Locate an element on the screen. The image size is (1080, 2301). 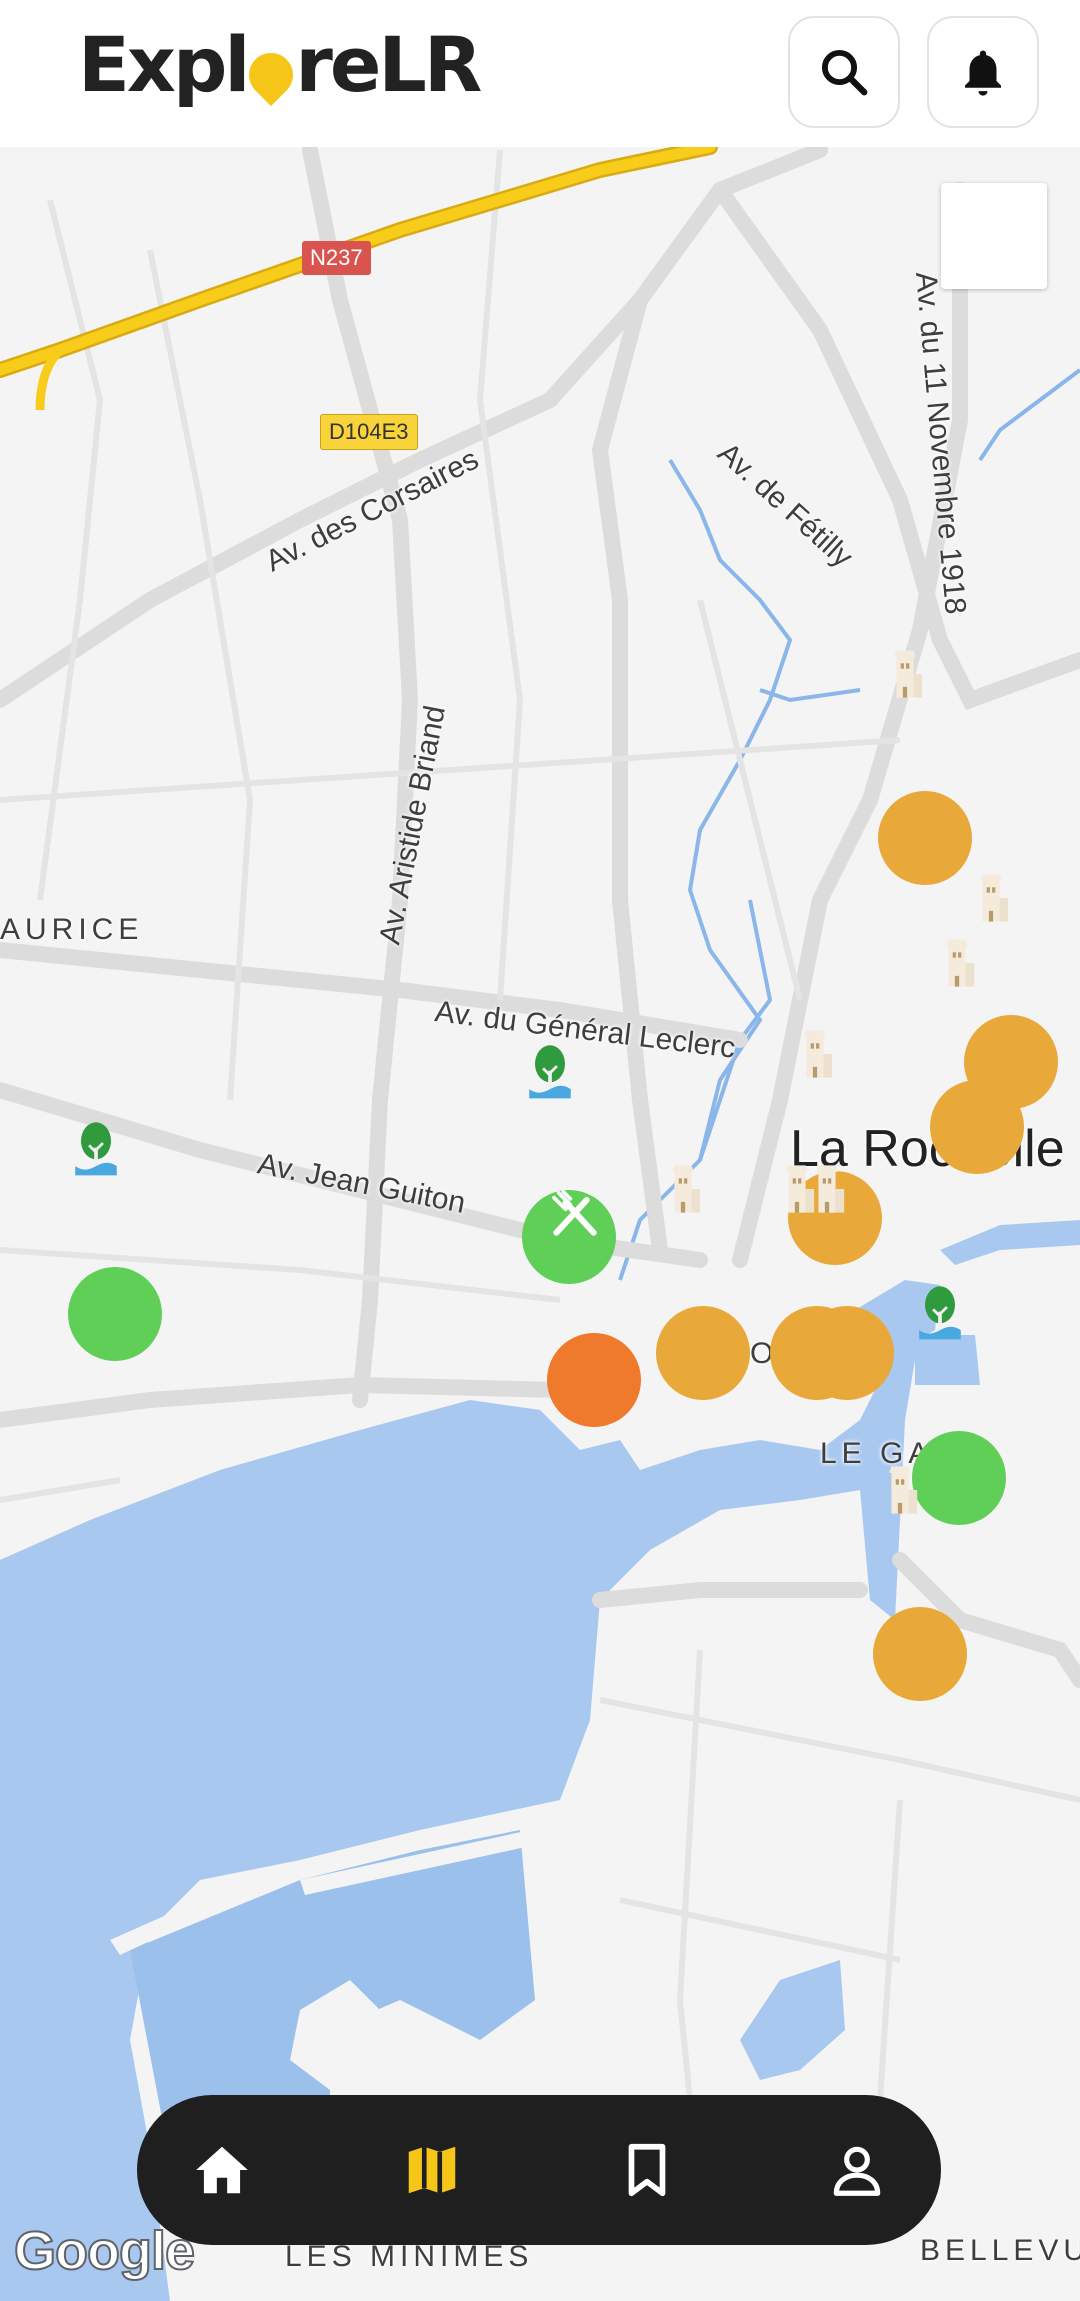
road-shield-d104e3: D104E3 is located at coordinates (369, 432).